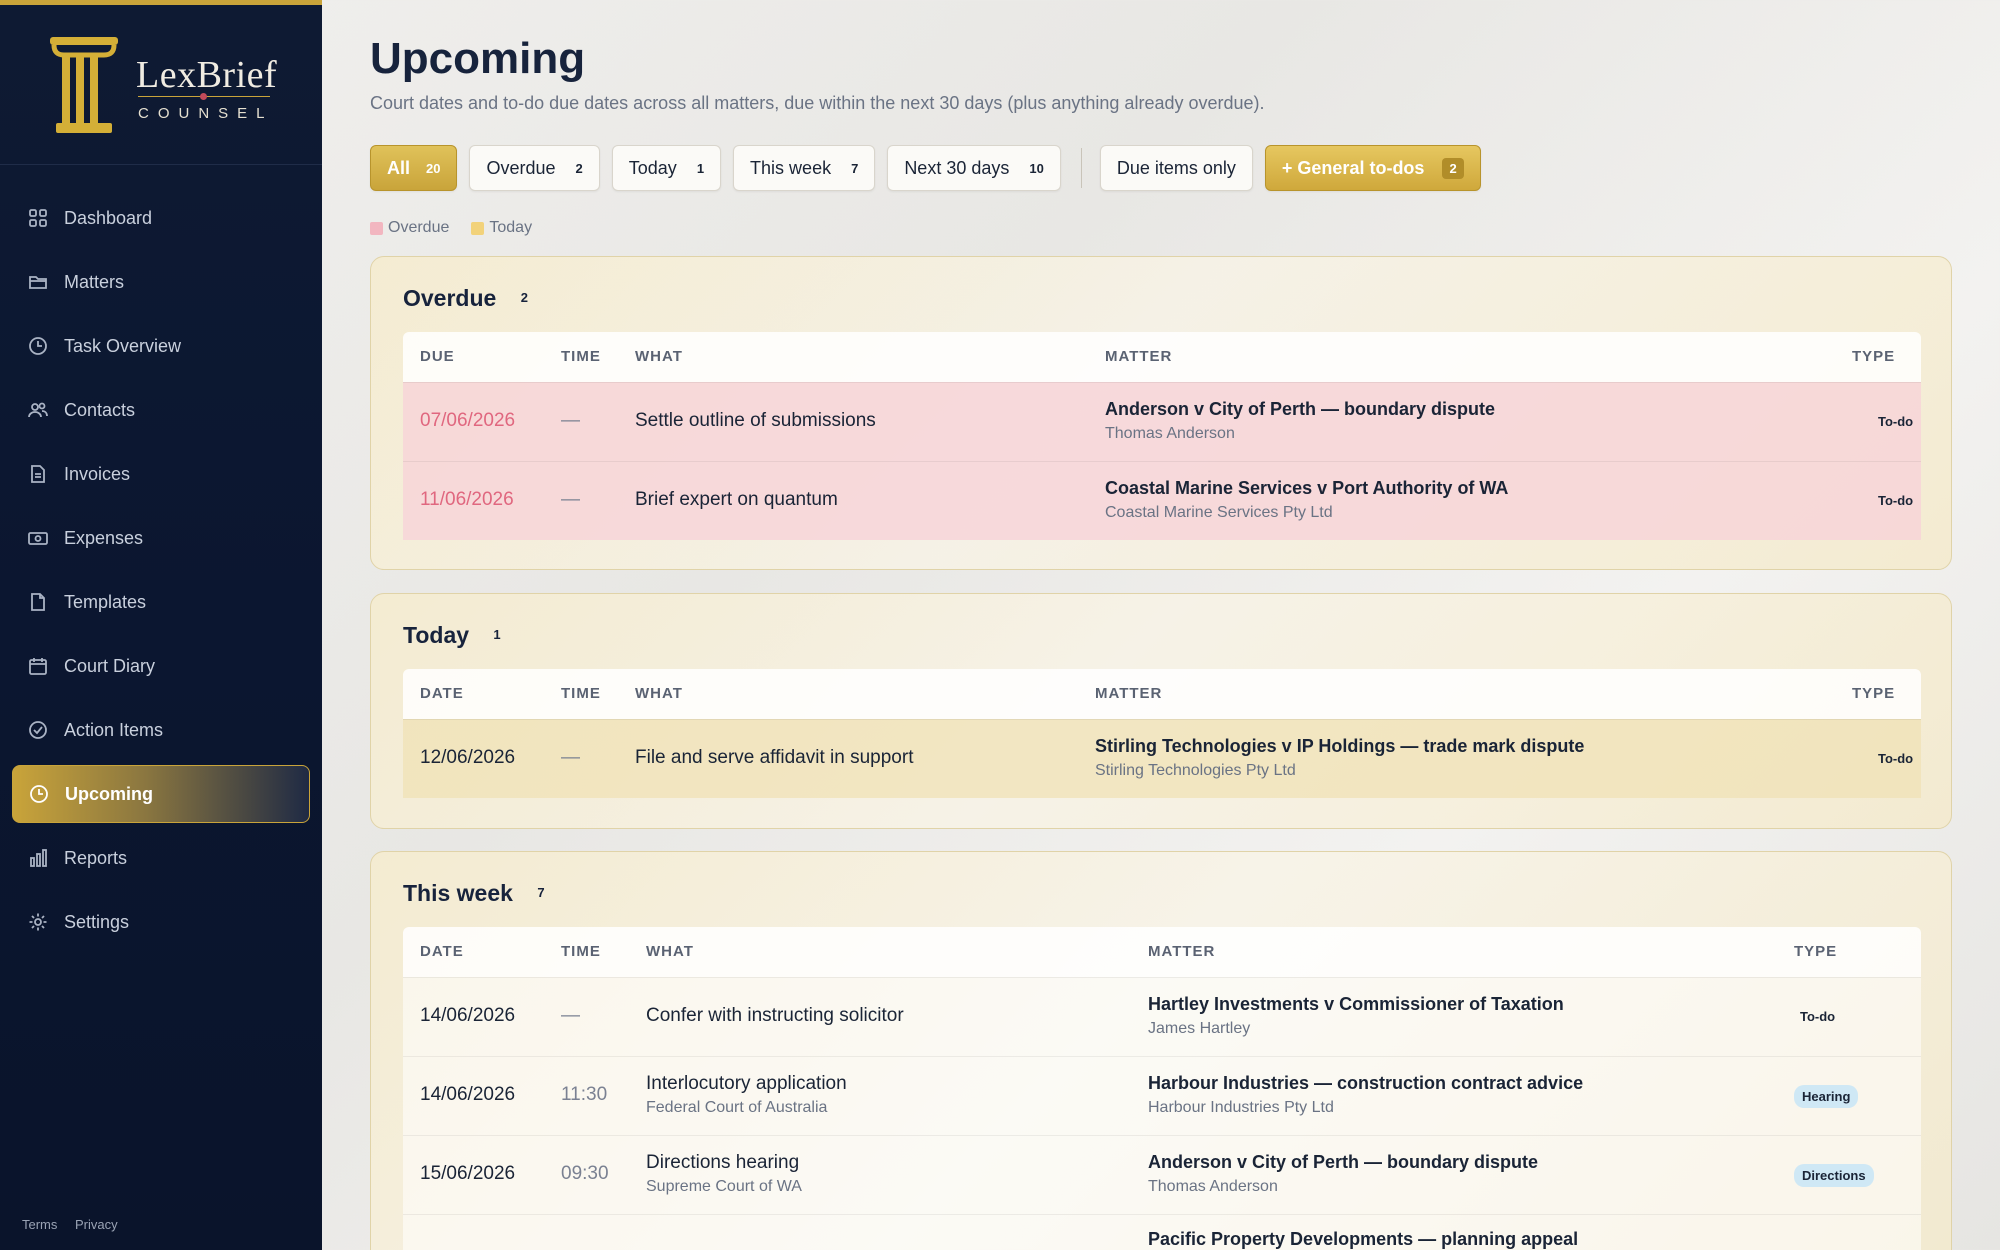 The width and height of the screenshot is (2000, 1250). Describe the element at coordinates (161, 410) in the screenshot. I see `sidebar-item-contacts: Contacts` at that location.